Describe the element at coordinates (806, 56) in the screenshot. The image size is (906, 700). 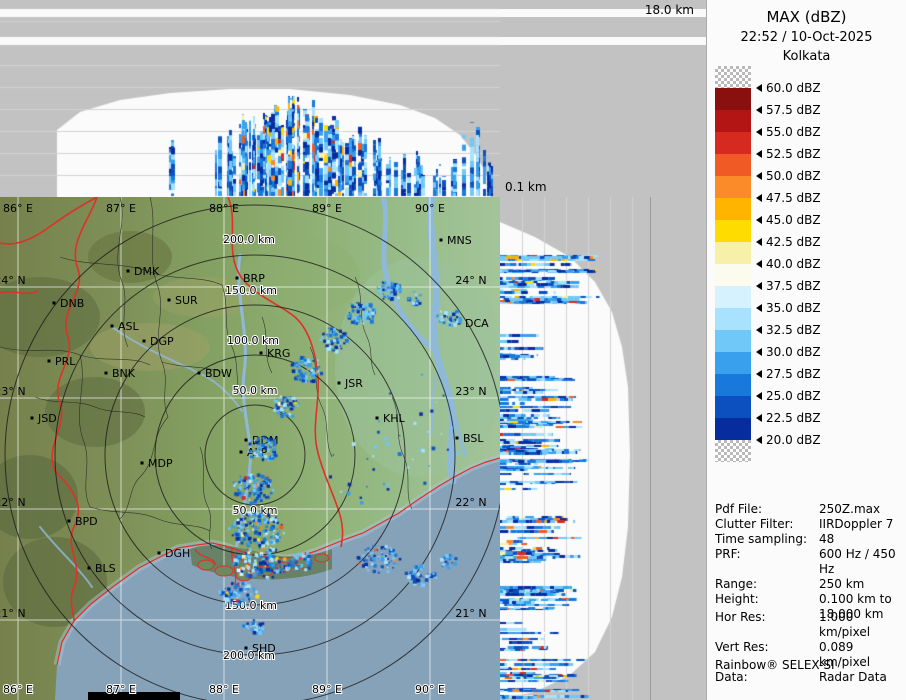
I see `station-name: Kolkata` at that location.